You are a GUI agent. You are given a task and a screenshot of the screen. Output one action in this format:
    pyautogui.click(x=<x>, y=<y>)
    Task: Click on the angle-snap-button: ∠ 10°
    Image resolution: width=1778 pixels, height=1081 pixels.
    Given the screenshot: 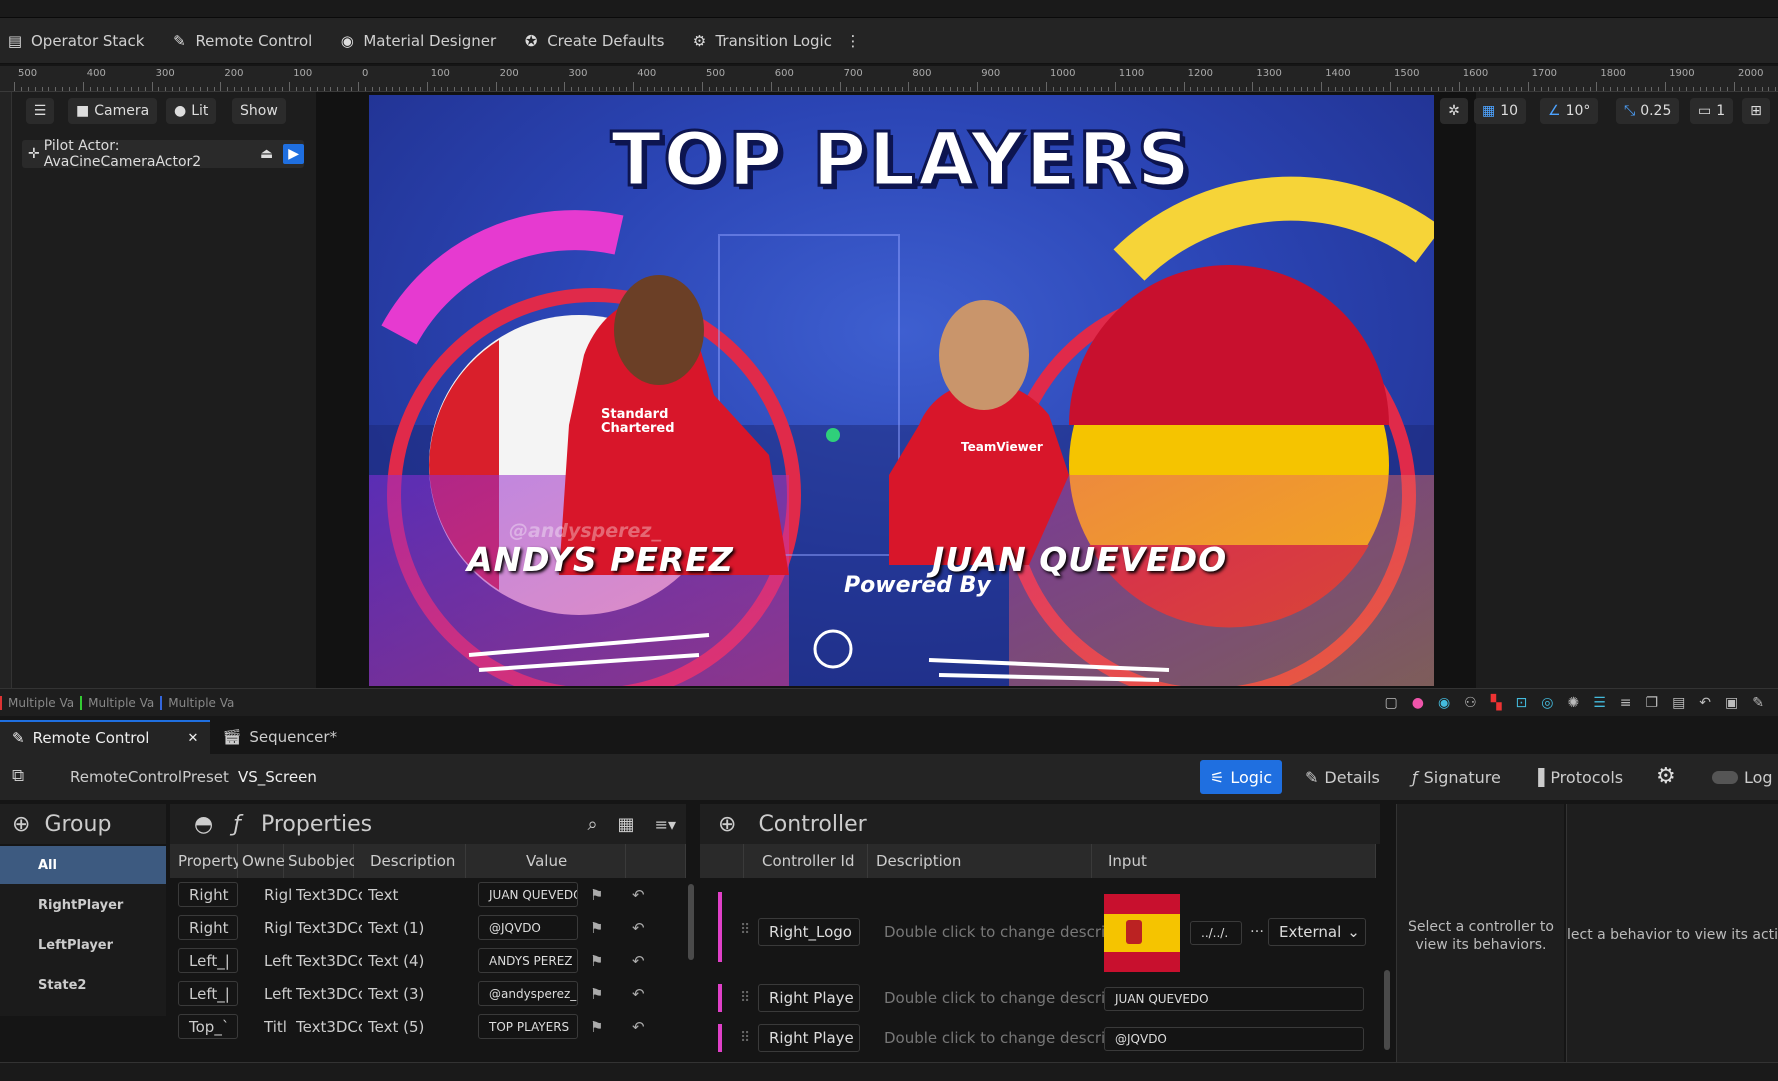 What is the action you would take?
    pyautogui.click(x=1569, y=111)
    